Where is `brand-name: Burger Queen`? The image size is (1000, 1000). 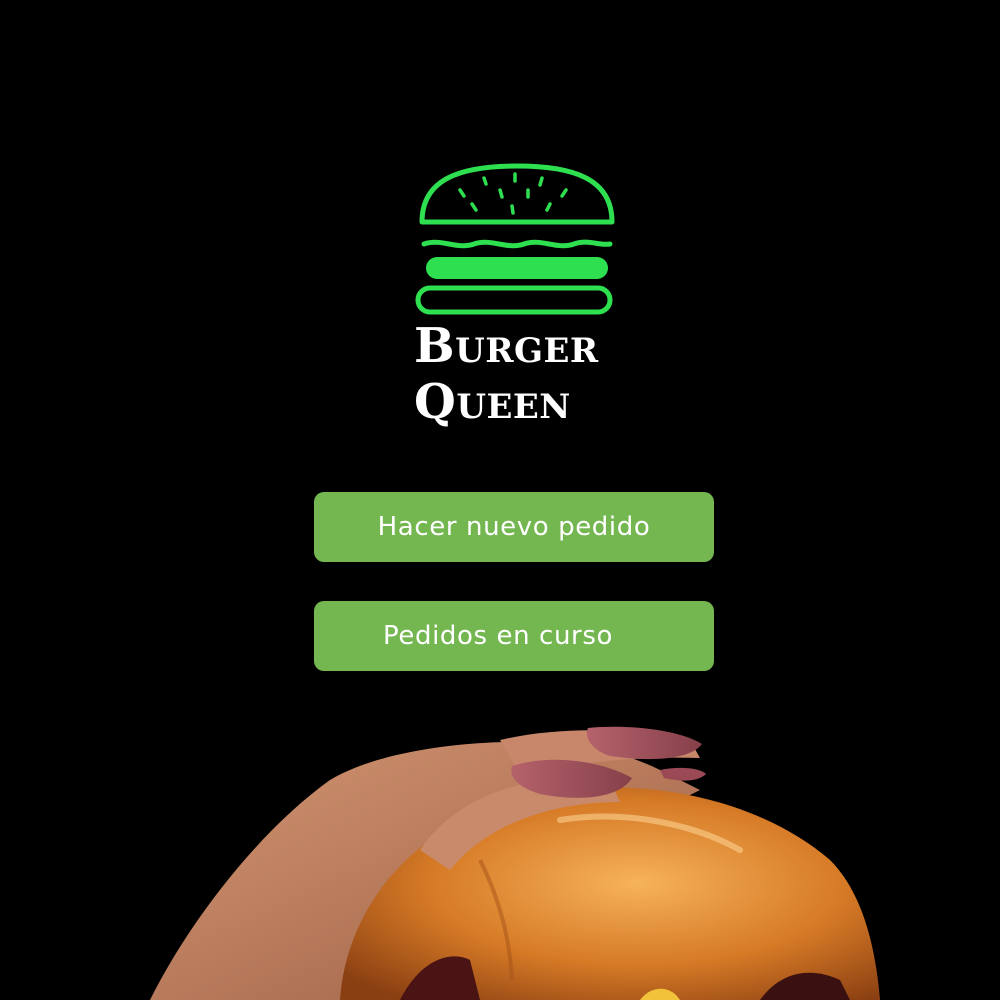 brand-name: Burger Queen is located at coordinates (534, 374).